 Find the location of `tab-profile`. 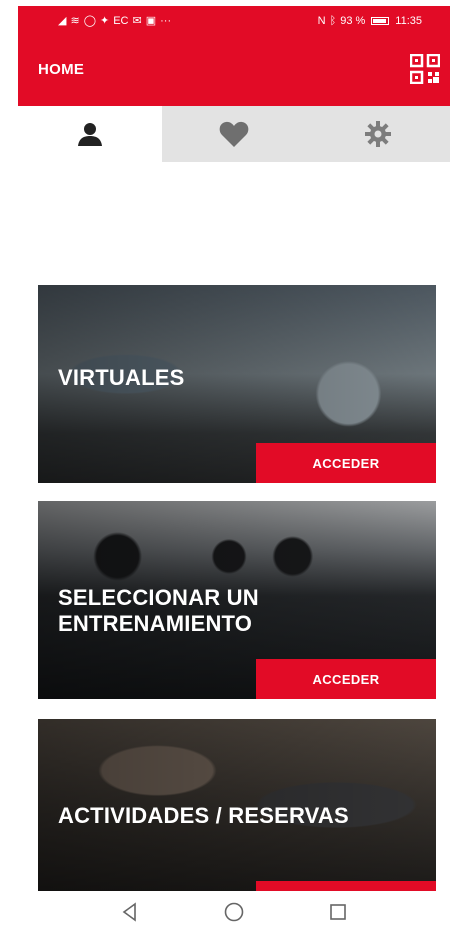

tab-profile is located at coordinates (90, 134).